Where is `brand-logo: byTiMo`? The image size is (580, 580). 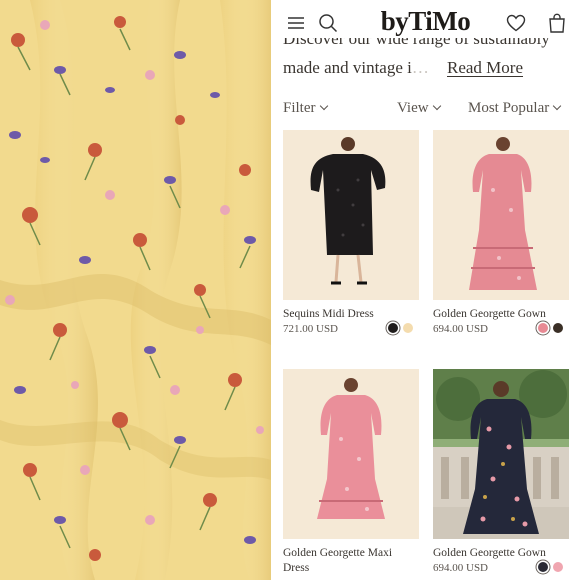
brand-logo: byTiMo is located at coordinates (425, 21).